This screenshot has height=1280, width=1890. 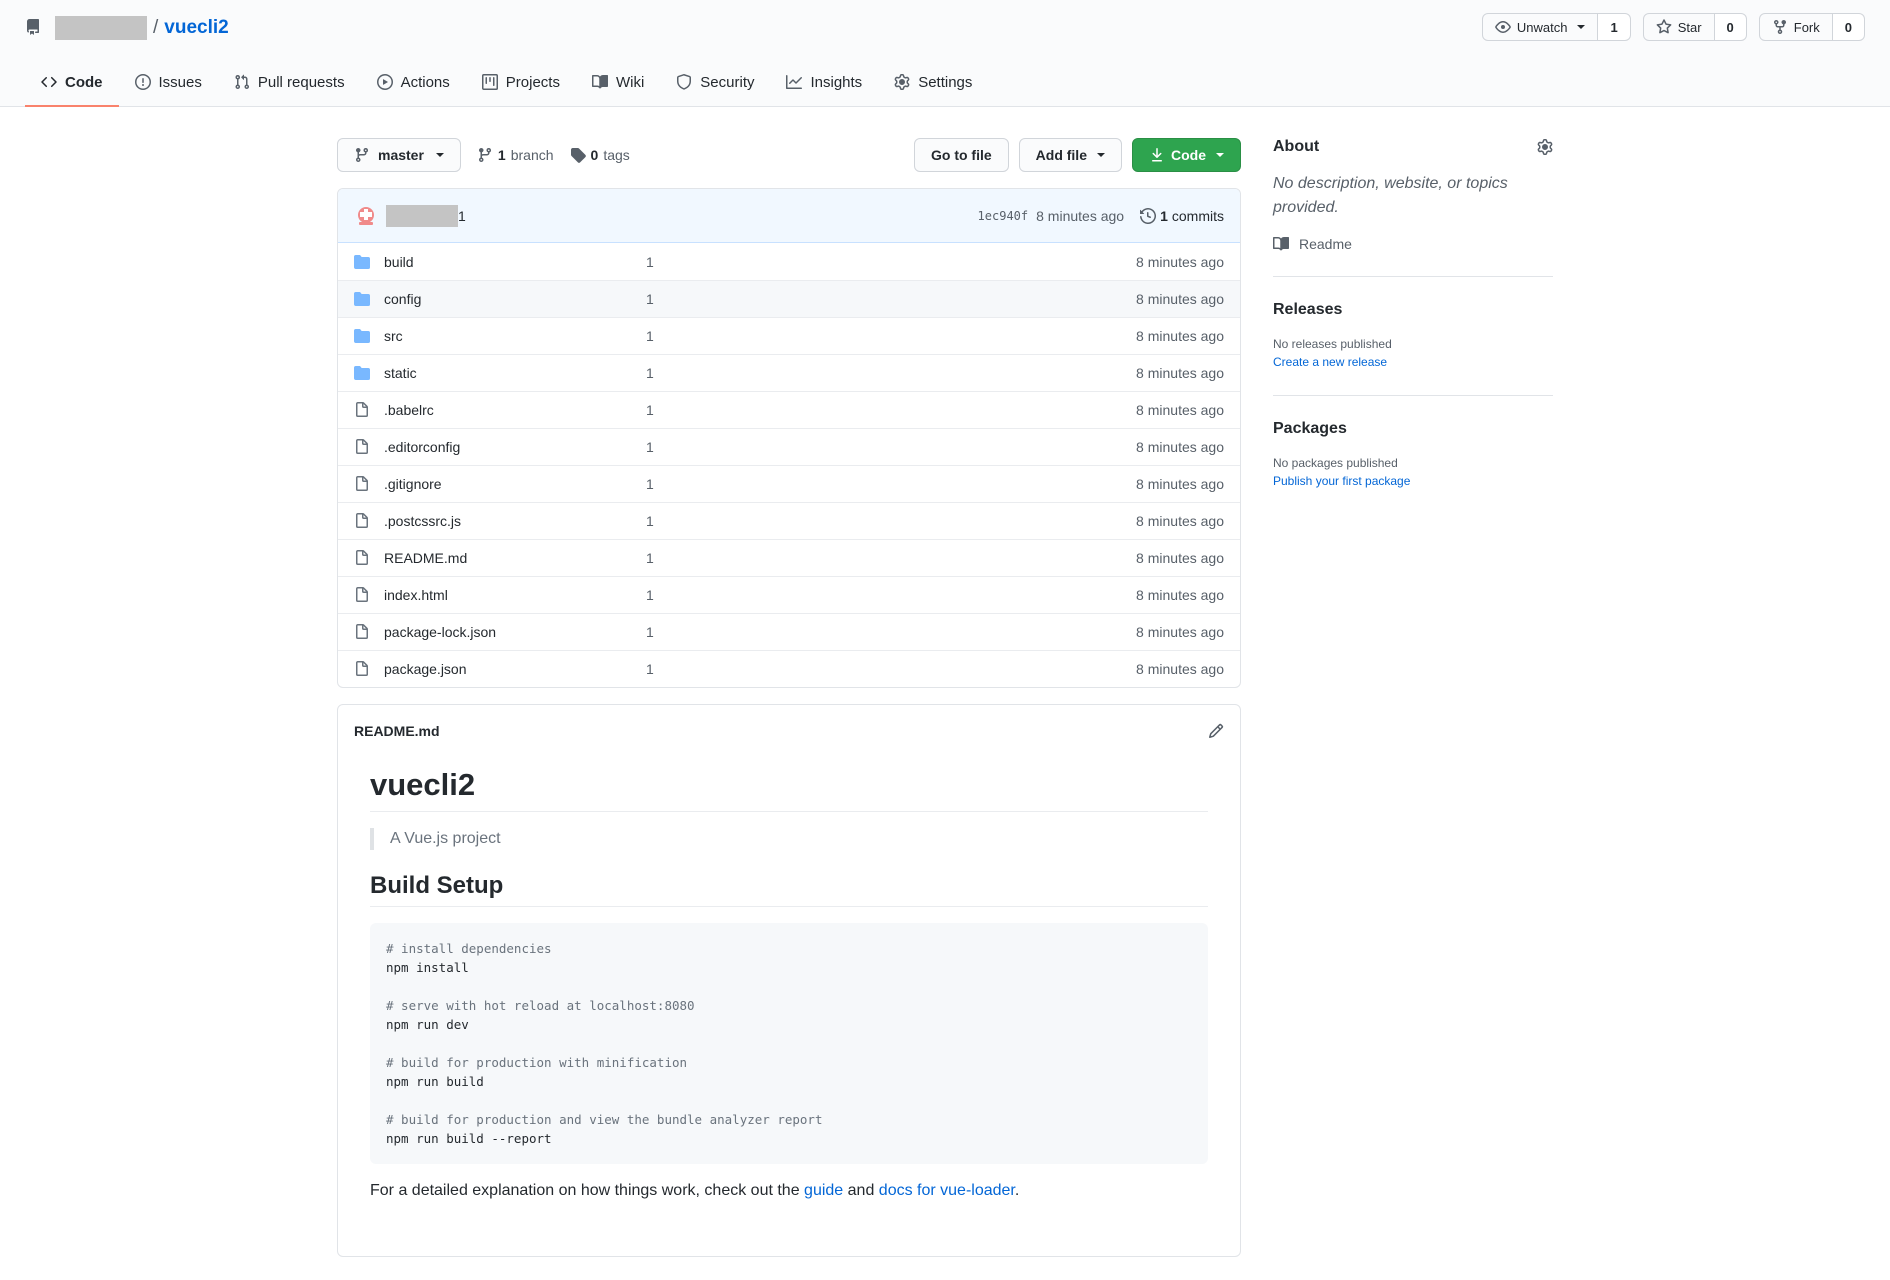 I want to click on file-row: static 1 8 minutes ago, so click(x=789, y=372).